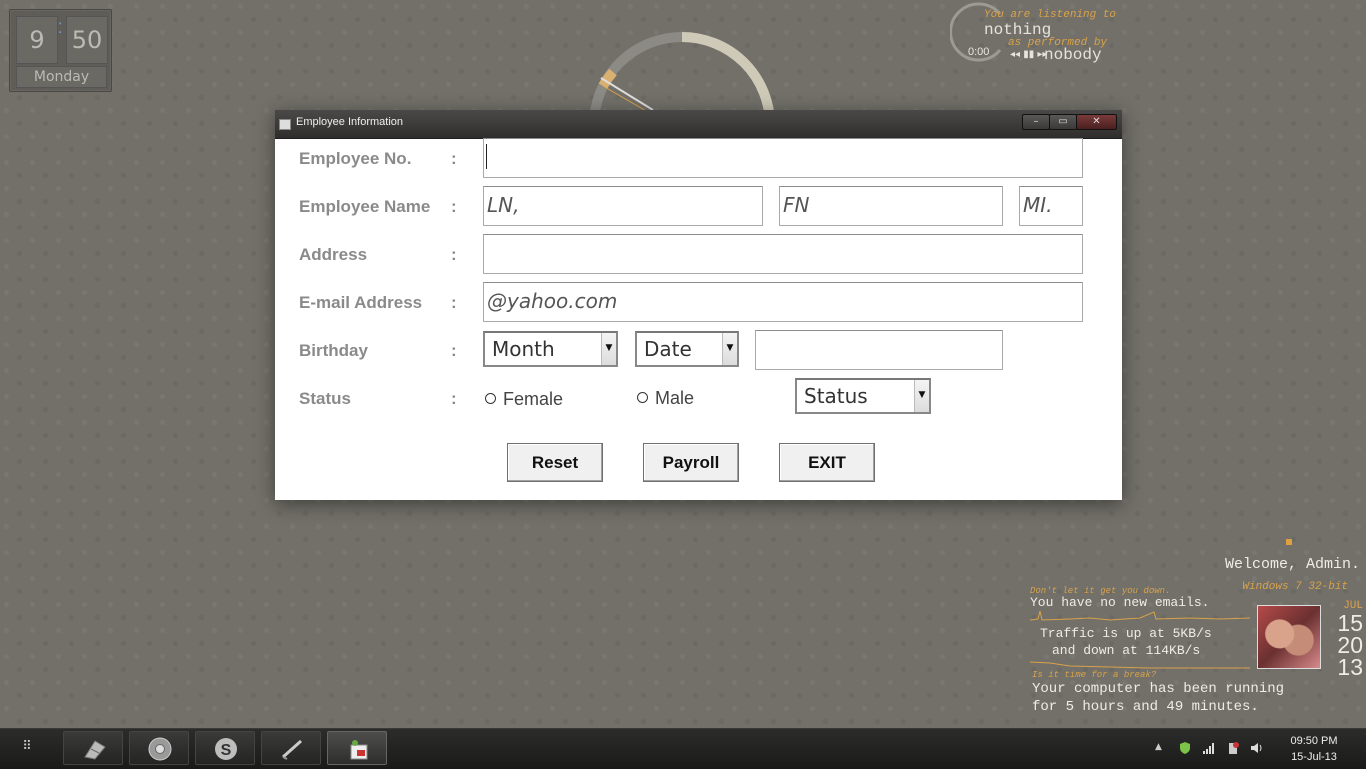  I want to click on skype-icon: S, so click(226, 749).